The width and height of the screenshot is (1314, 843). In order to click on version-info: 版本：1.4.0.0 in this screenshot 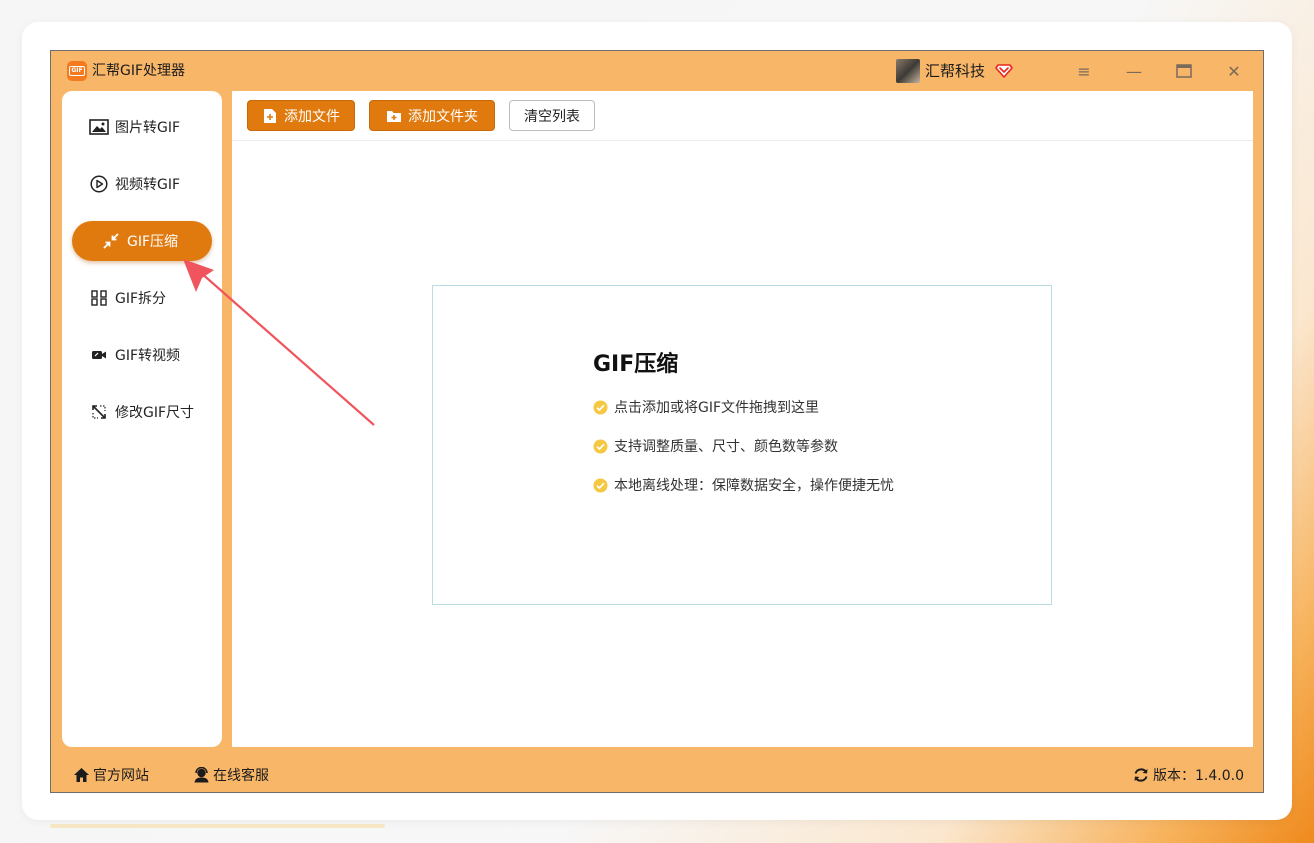, I will do `click(1188, 775)`.